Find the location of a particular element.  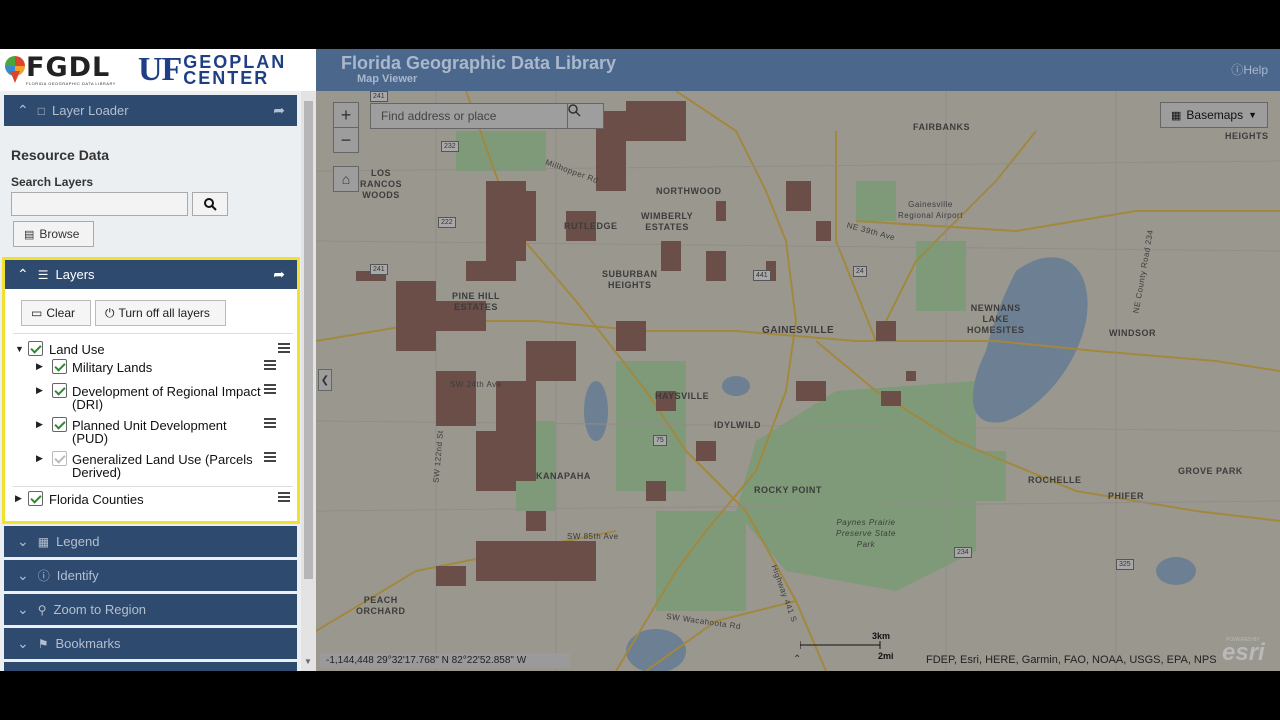

map-search is located at coordinates (487, 116).